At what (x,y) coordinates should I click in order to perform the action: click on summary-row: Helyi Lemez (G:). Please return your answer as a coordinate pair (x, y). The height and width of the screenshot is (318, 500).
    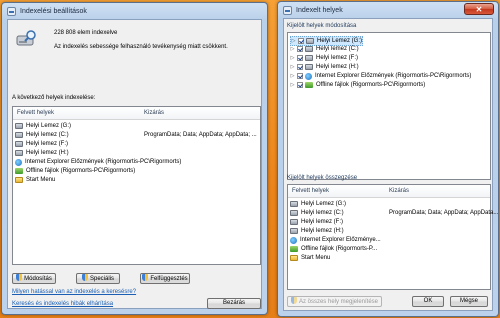
    Looking at the image, I should click on (318, 204).